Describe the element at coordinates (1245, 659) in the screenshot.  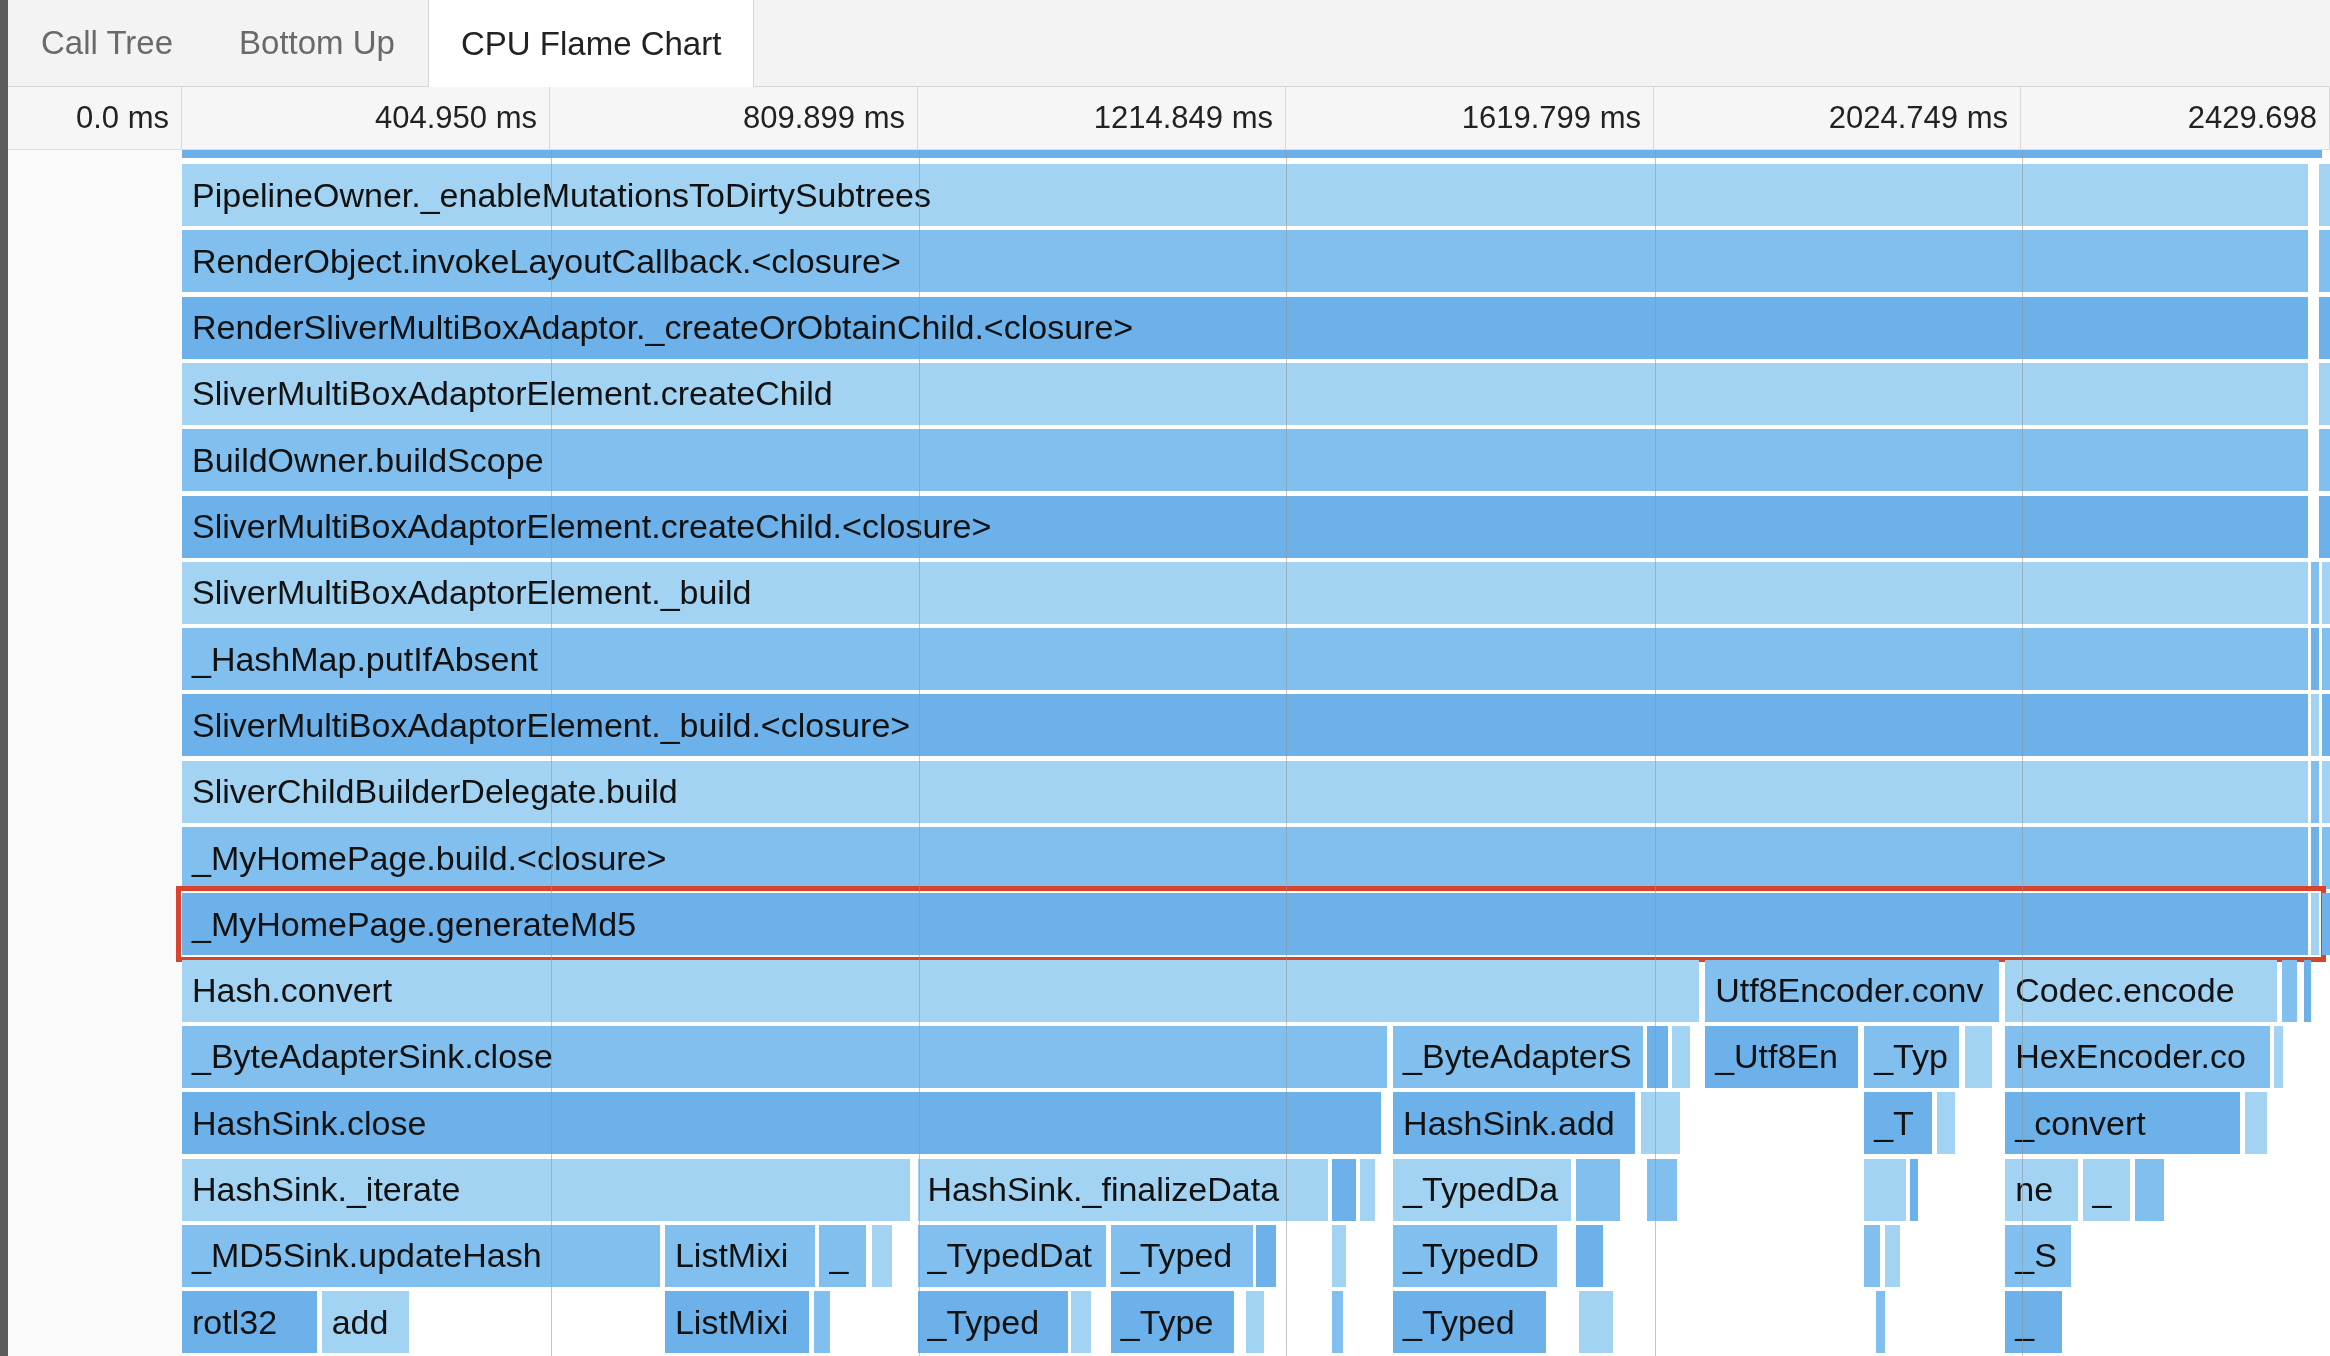
I see `flame-frame: _HashMap.putIfAbsent` at that location.